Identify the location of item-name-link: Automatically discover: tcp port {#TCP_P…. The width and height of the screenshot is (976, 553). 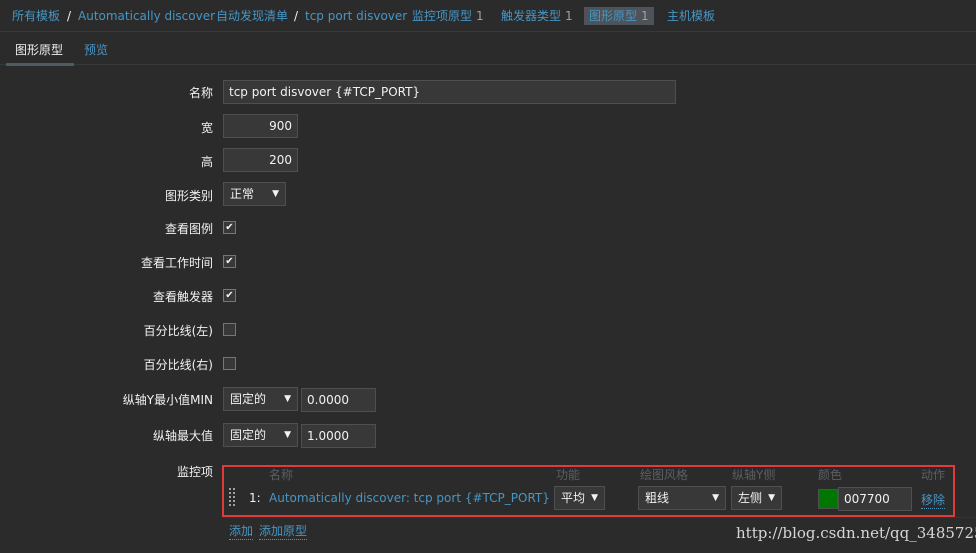
(409, 498).